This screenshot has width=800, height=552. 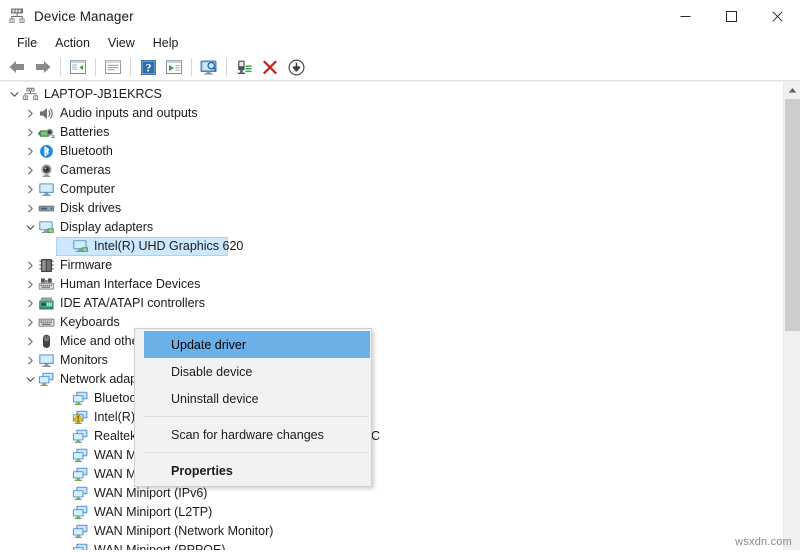 I want to click on uninstall-device-button, so click(x=270, y=67).